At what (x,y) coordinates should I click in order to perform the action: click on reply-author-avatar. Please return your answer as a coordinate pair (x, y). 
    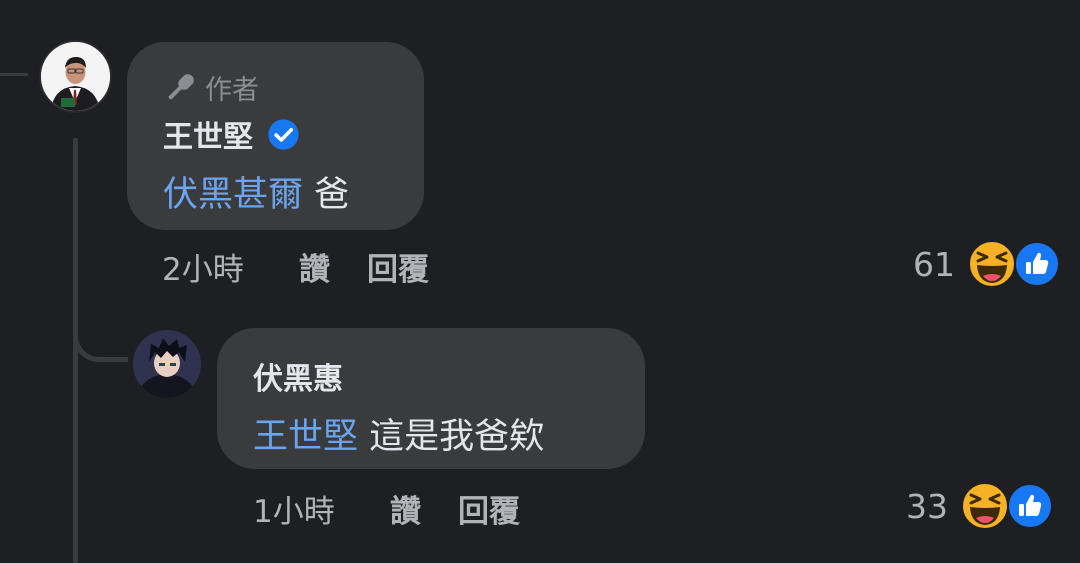
    Looking at the image, I should click on (167, 364).